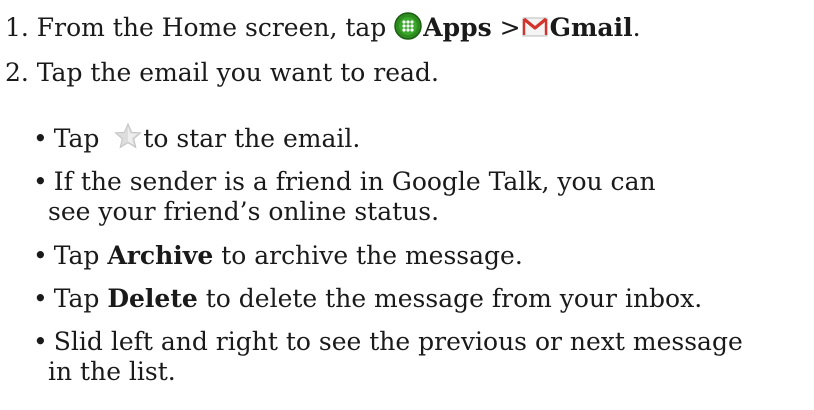 The height and width of the screenshot is (410, 814). Describe the element at coordinates (450, 298) in the screenshot. I see `bullet-delete-post: to delete the message from your inbox.` at that location.